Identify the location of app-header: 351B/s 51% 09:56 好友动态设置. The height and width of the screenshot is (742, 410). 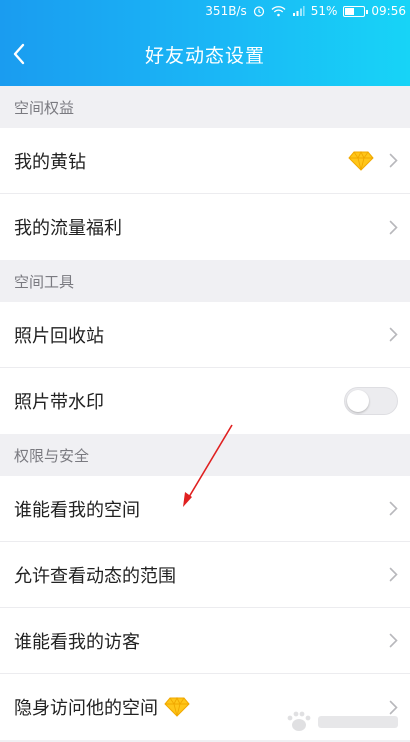
(205, 43).